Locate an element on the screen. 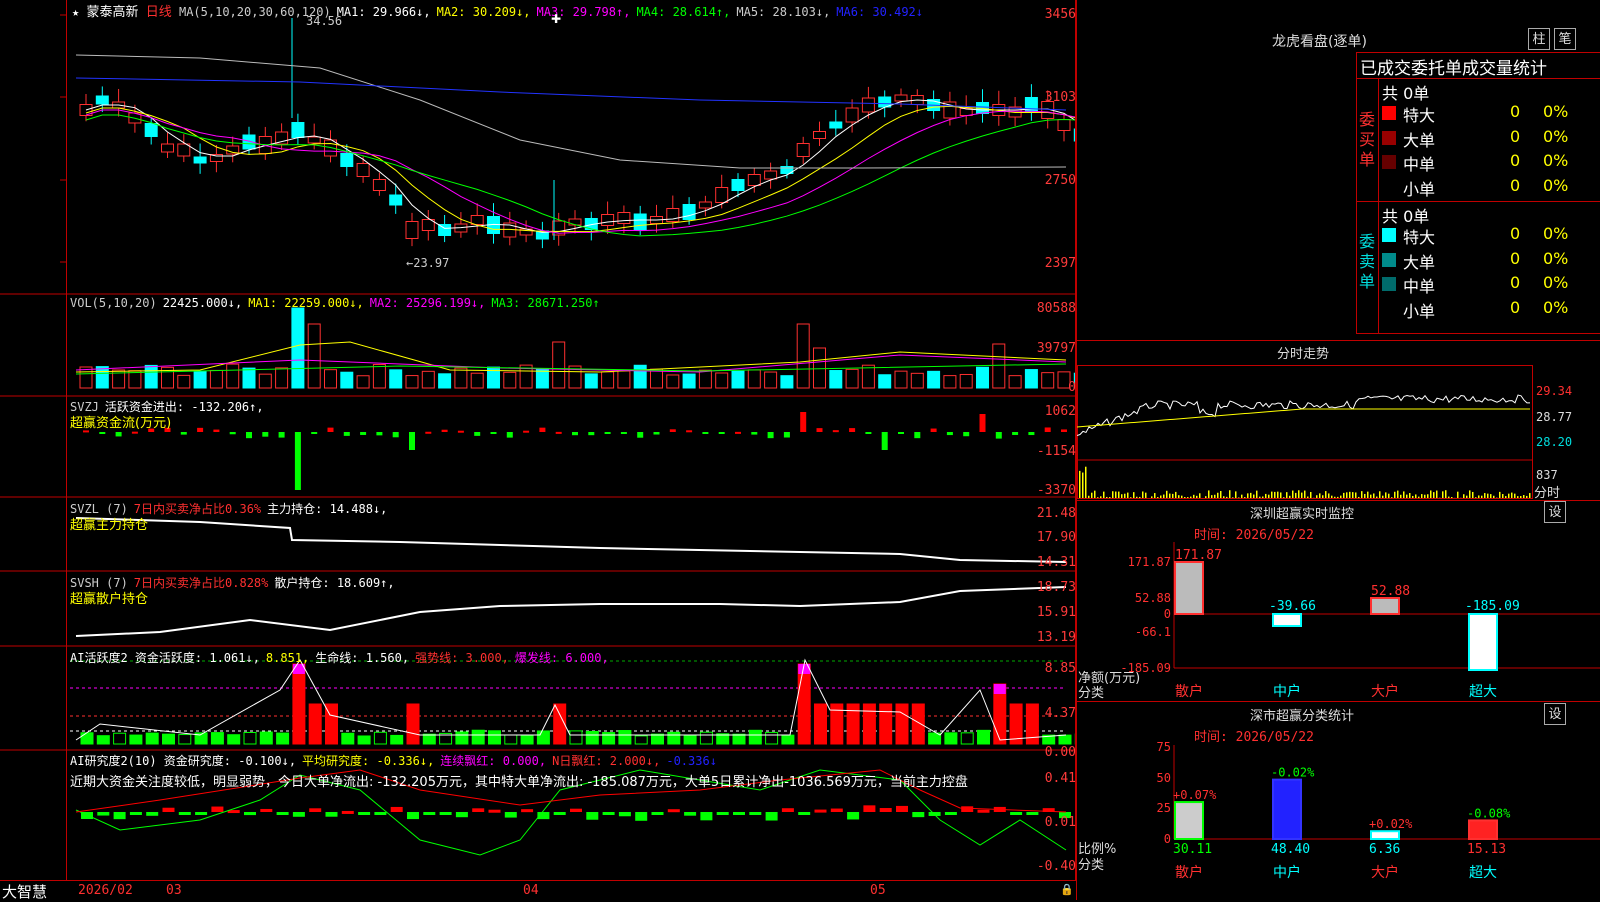 This screenshot has width=1600, height=902. net-flow-bar: 171.87散户 is located at coordinates (1198, 624).